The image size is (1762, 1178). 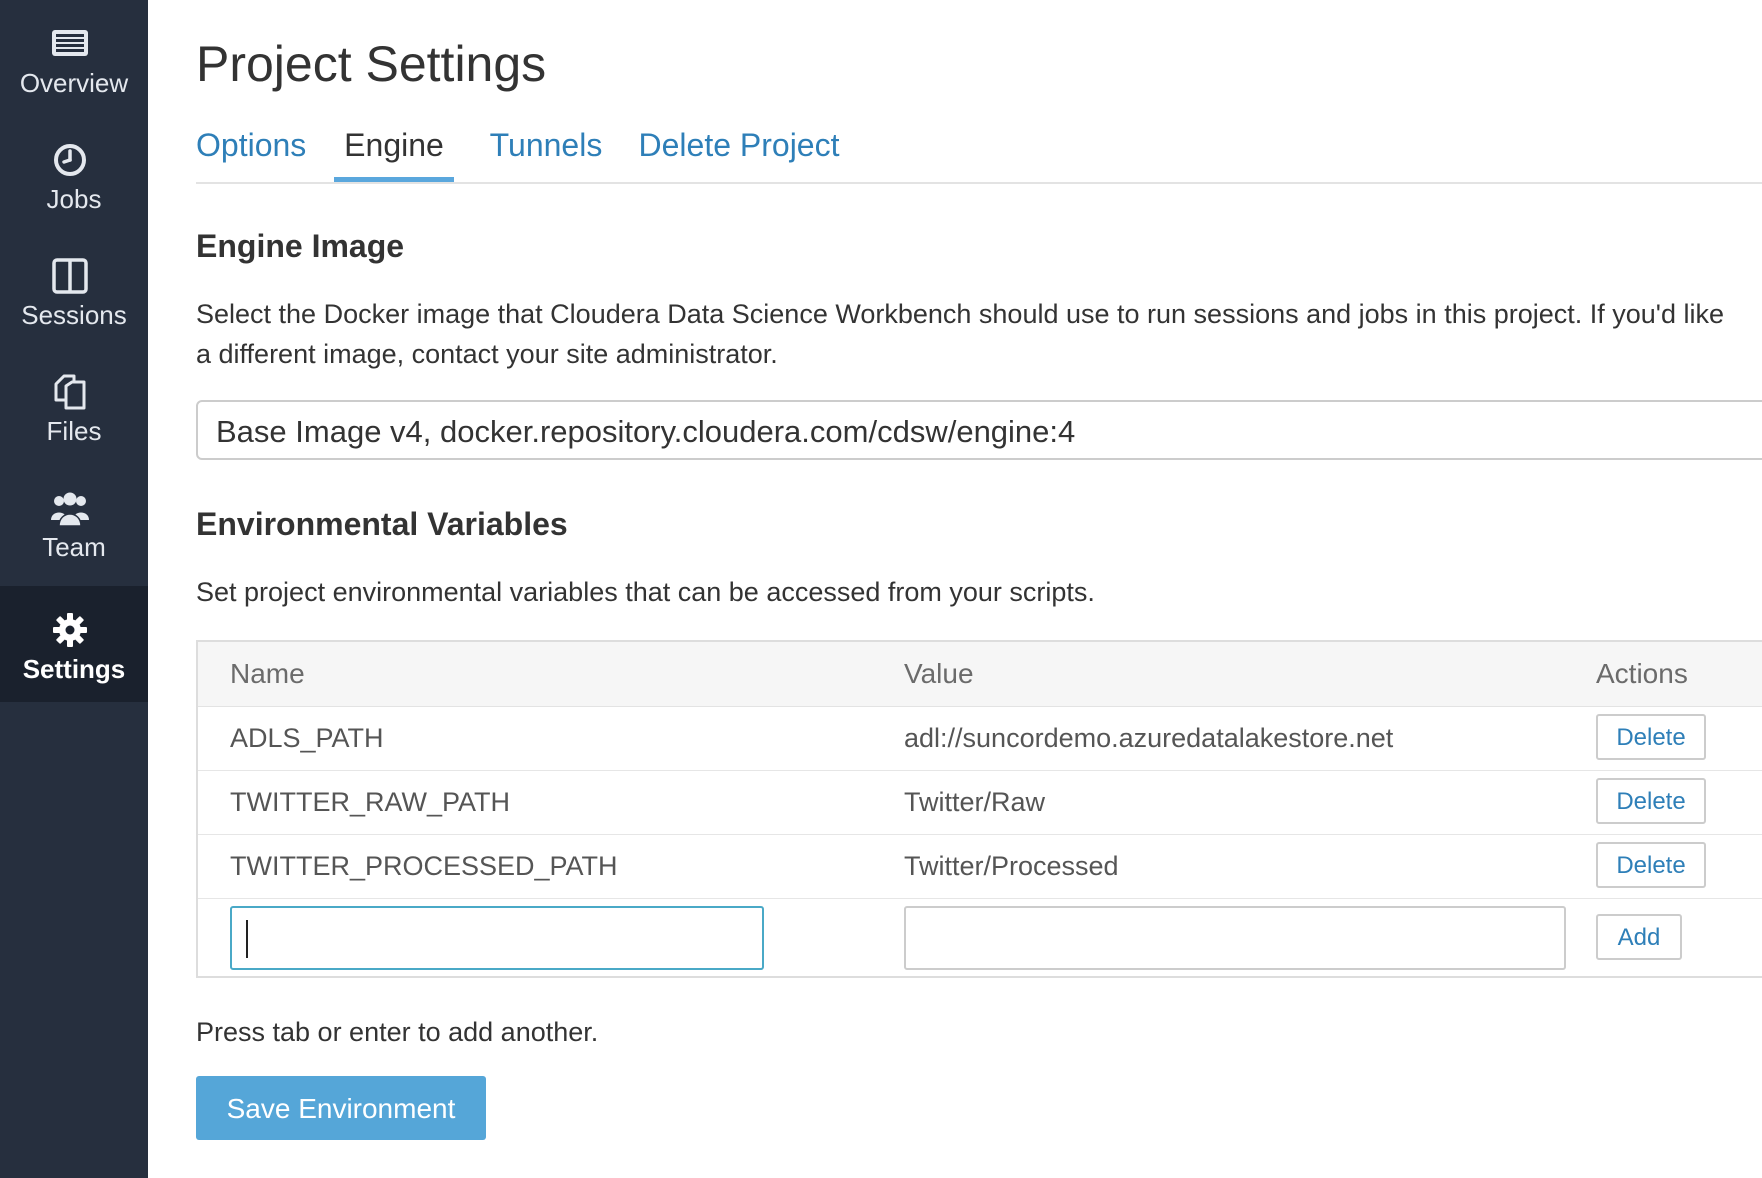 I want to click on sidebar-item-label: Settings, so click(x=74, y=669).